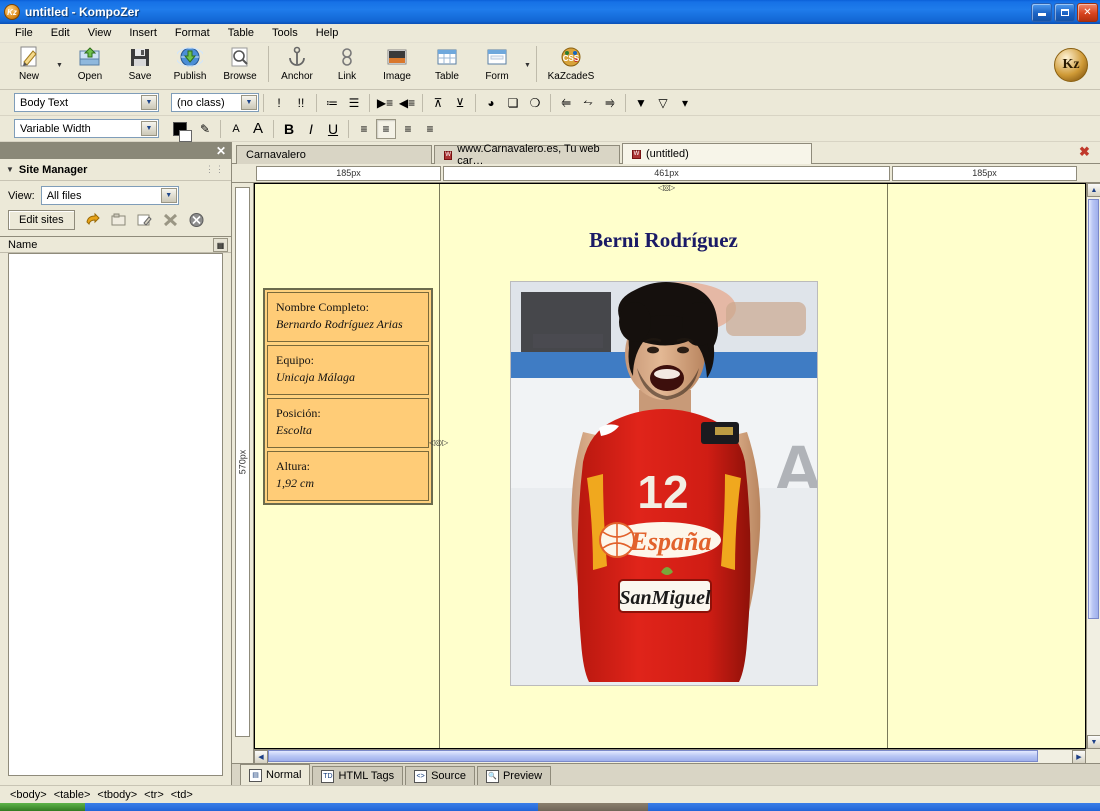 The image size is (1100, 811). Describe the element at coordinates (279, 103) in the screenshot. I see `decrease-priority-icon: !` at that location.